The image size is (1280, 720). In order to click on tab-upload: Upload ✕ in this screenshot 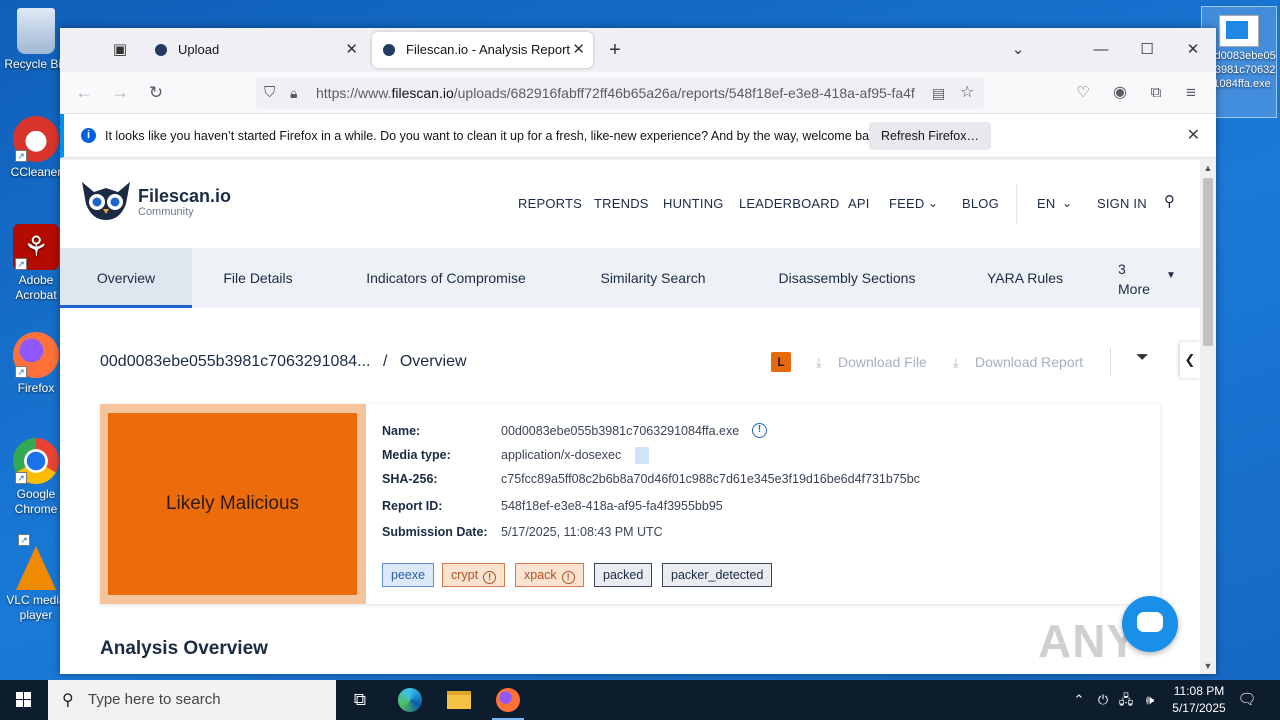, I will do `click(255, 50)`.